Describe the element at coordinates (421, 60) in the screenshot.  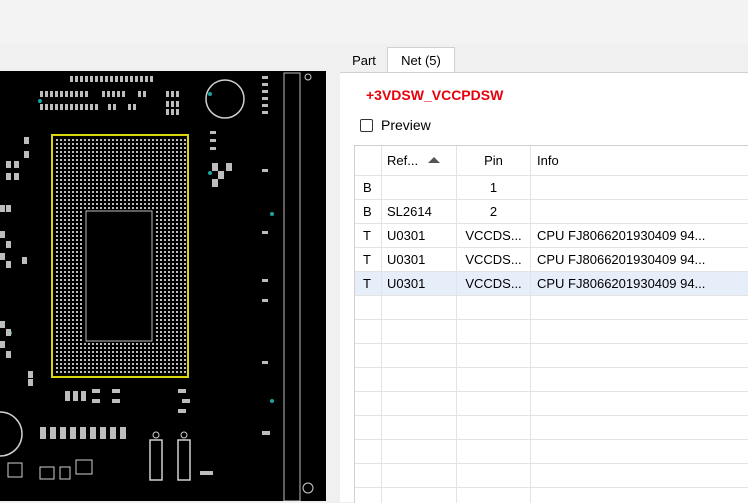
I see `tab-net: Net (5)` at that location.